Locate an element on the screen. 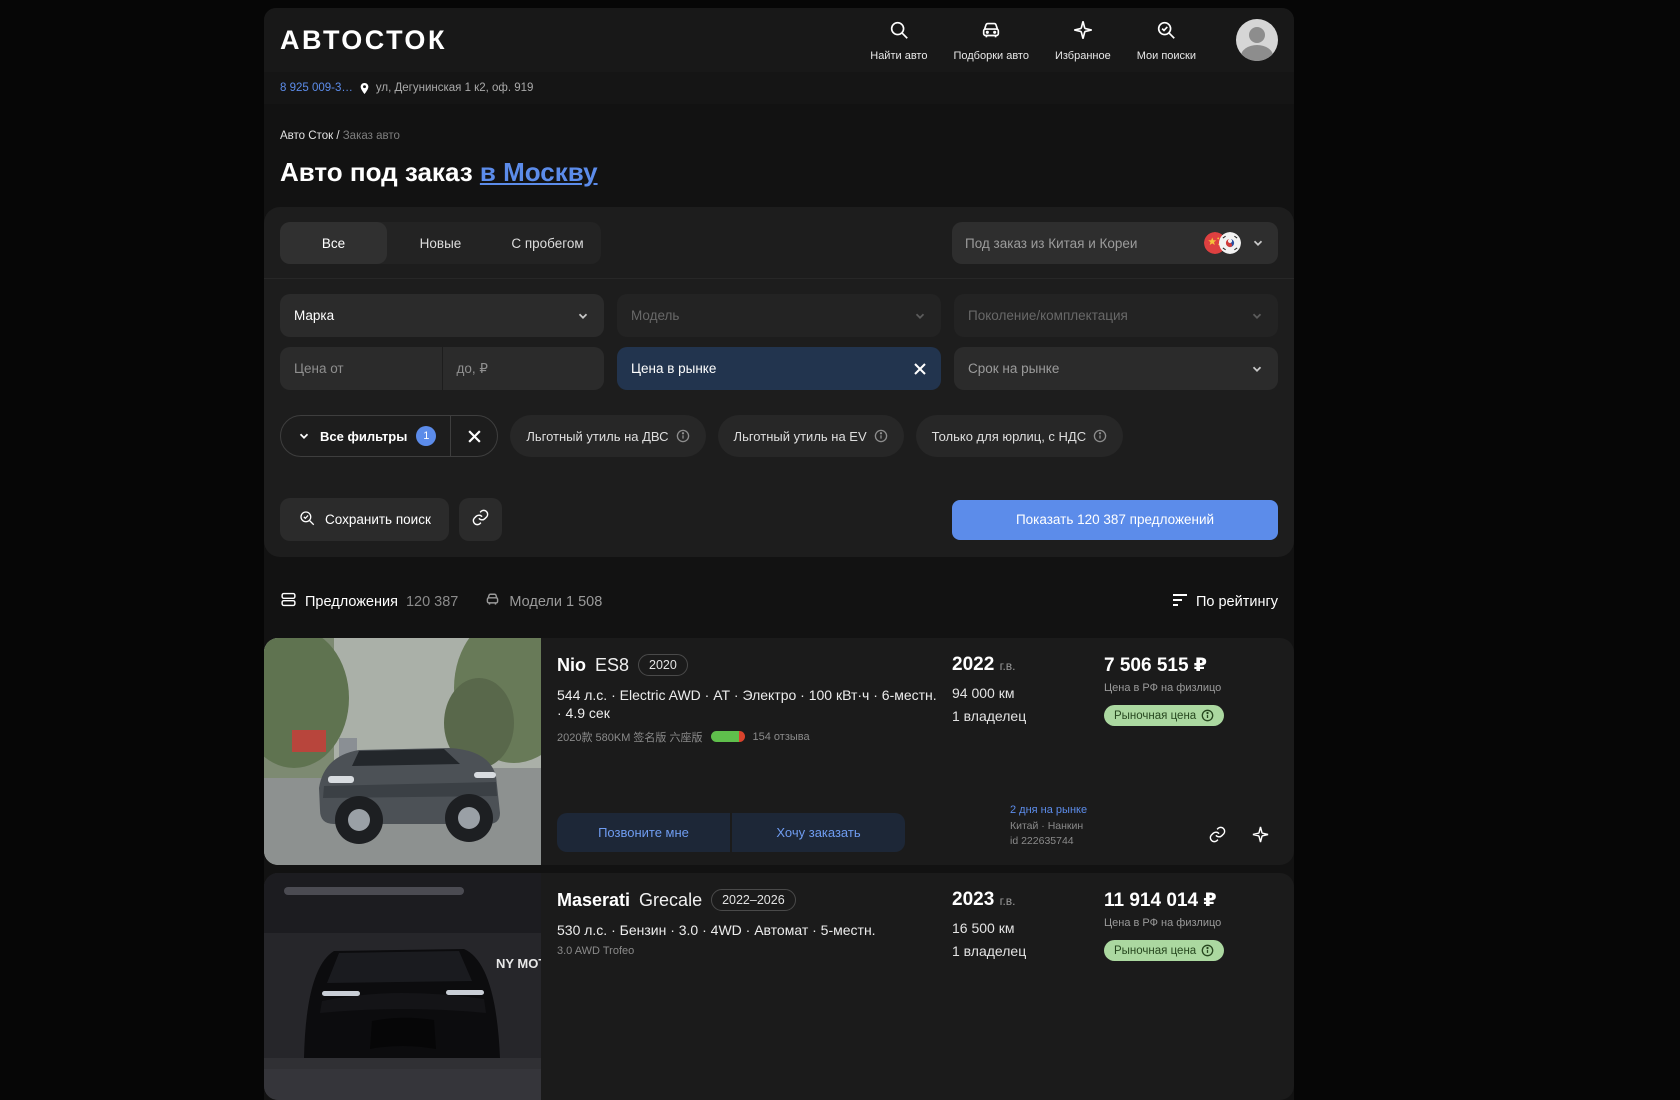 This screenshot has height=1100, width=1680. price-note: Цена в РФ на физлицо is located at coordinates (1163, 688).